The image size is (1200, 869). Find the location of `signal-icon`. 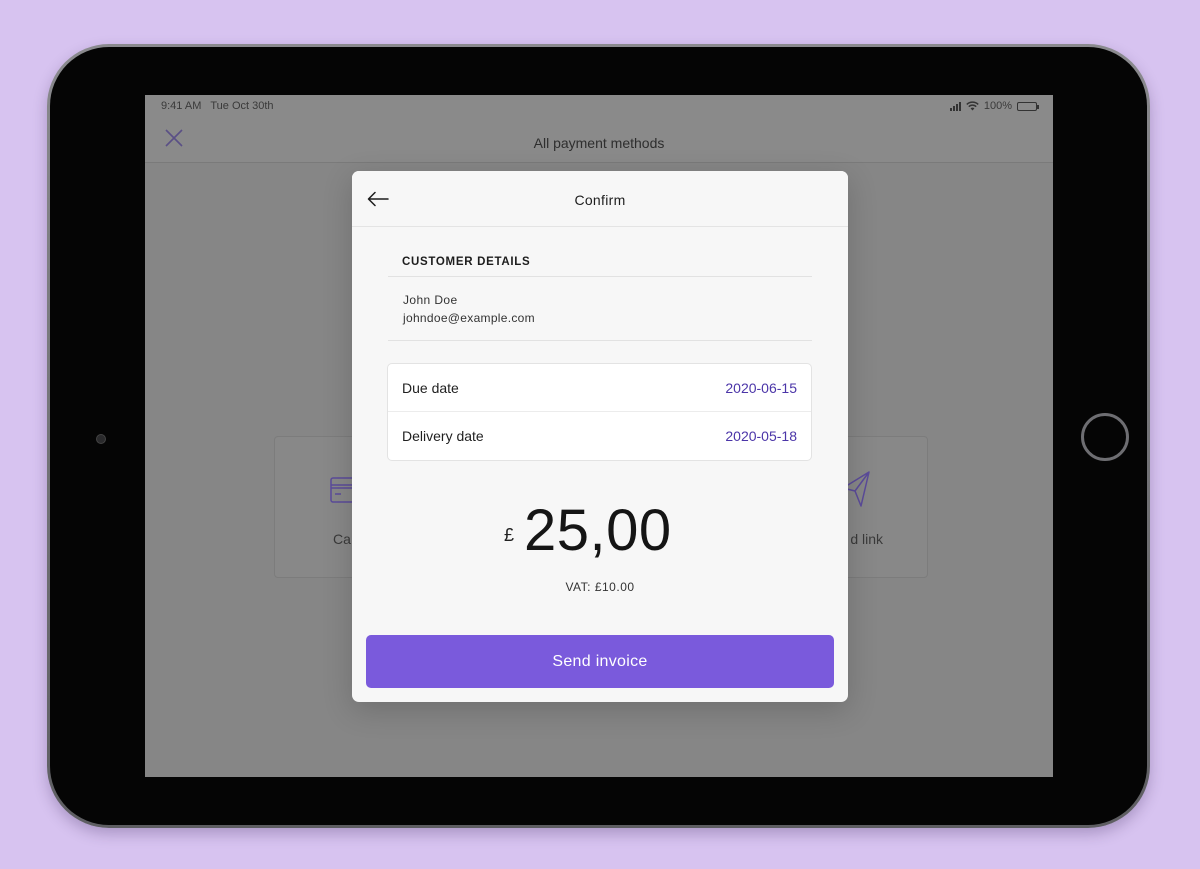

signal-icon is located at coordinates (955, 106).